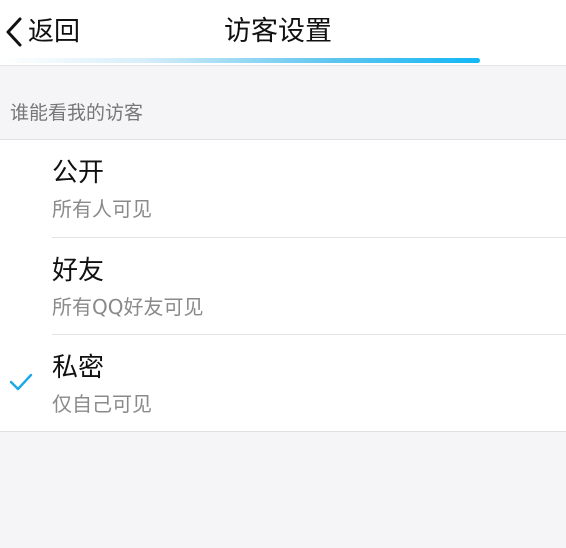 This screenshot has height=548, width=566. What do you see at coordinates (78, 173) in the screenshot?
I see `option-title: 公开` at bounding box center [78, 173].